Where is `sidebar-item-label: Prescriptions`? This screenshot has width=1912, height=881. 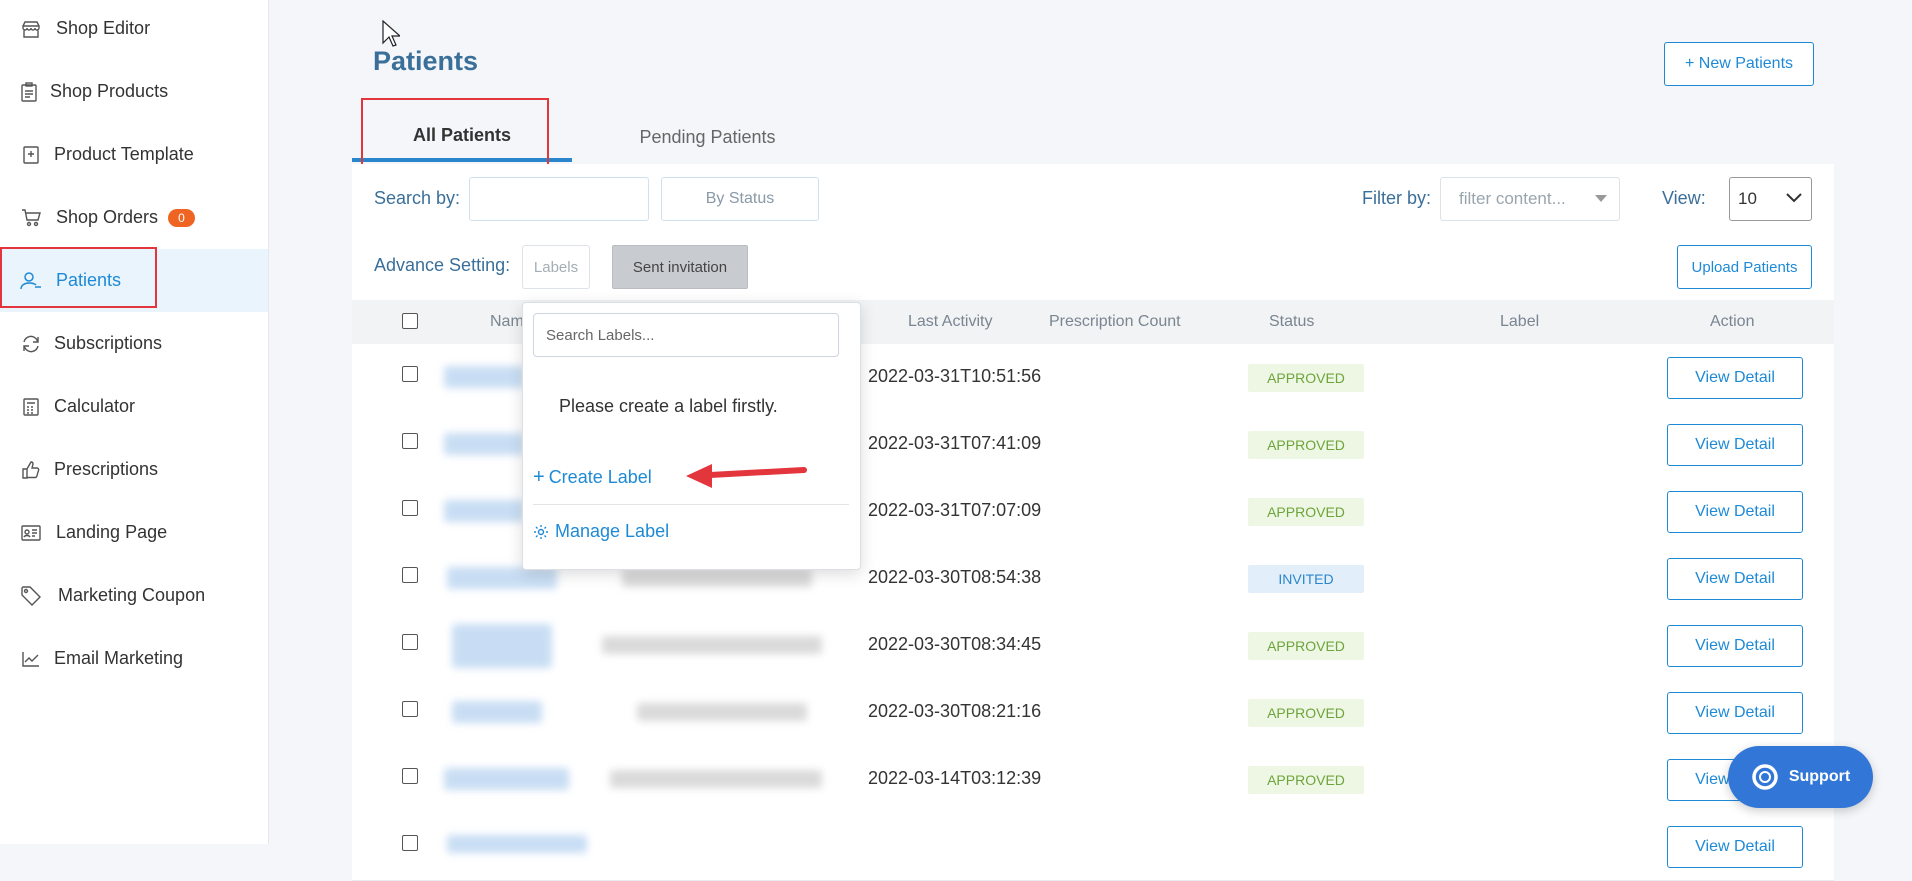 sidebar-item-label: Prescriptions is located at coordinates (106, 469).